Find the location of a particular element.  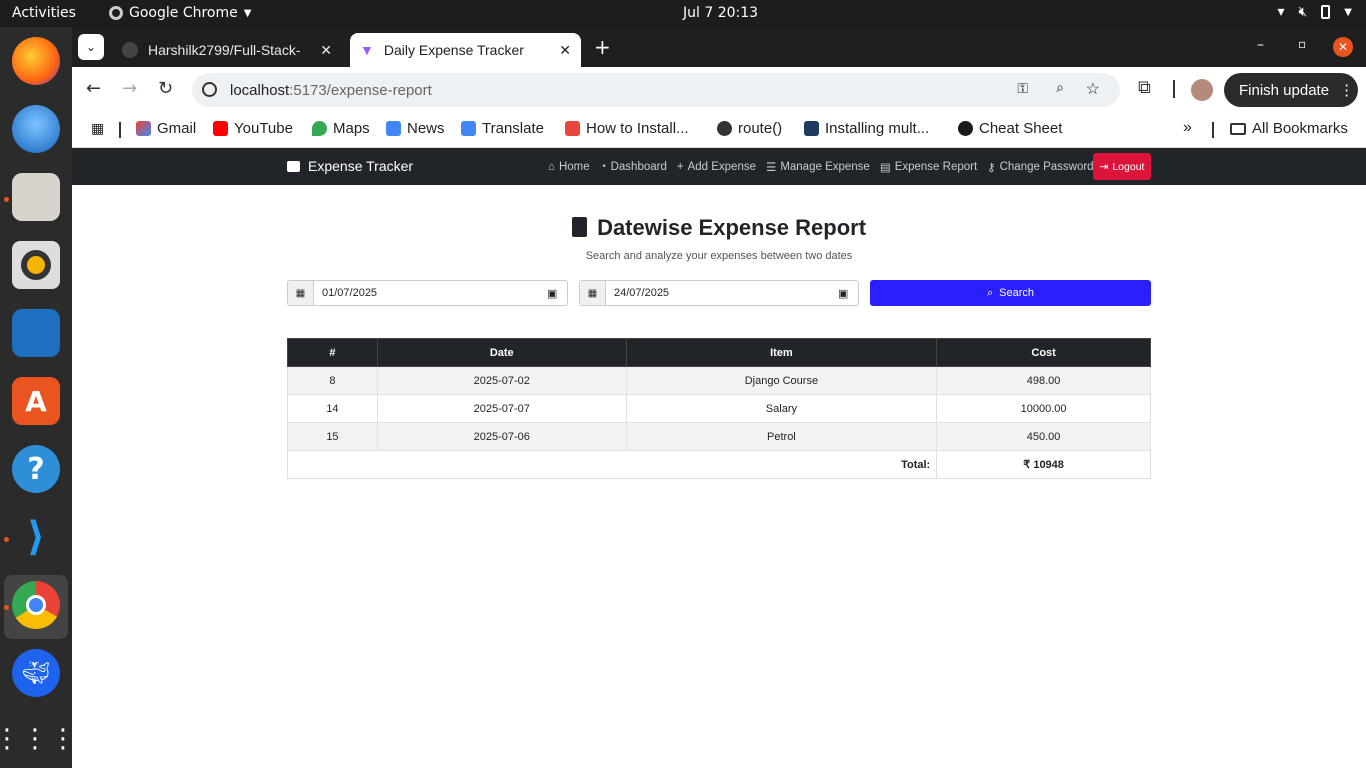

nav-home: ⌂ Home is located at coordinates (569, 167).